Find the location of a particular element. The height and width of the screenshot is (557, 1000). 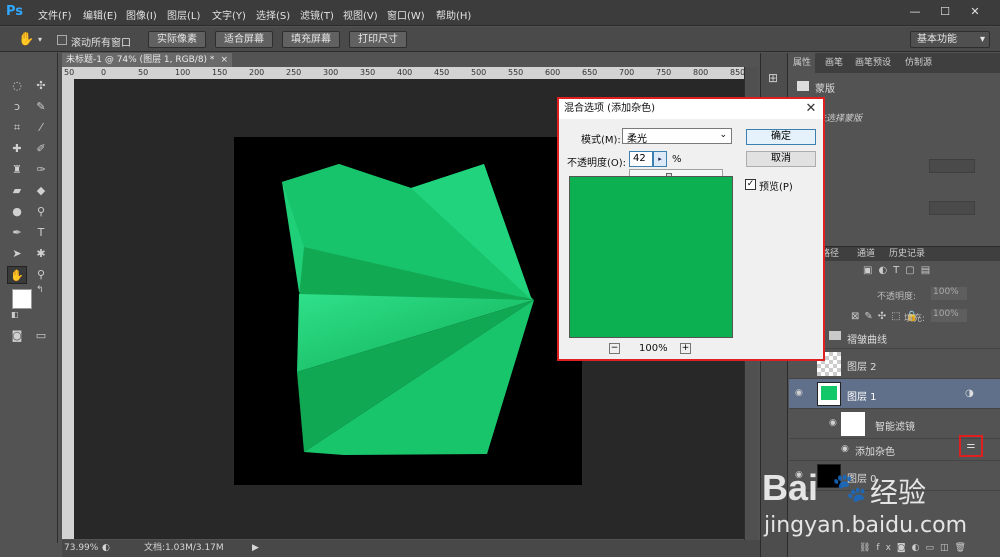

tab-history: 历史记录 is located at coordinates (907, 254).